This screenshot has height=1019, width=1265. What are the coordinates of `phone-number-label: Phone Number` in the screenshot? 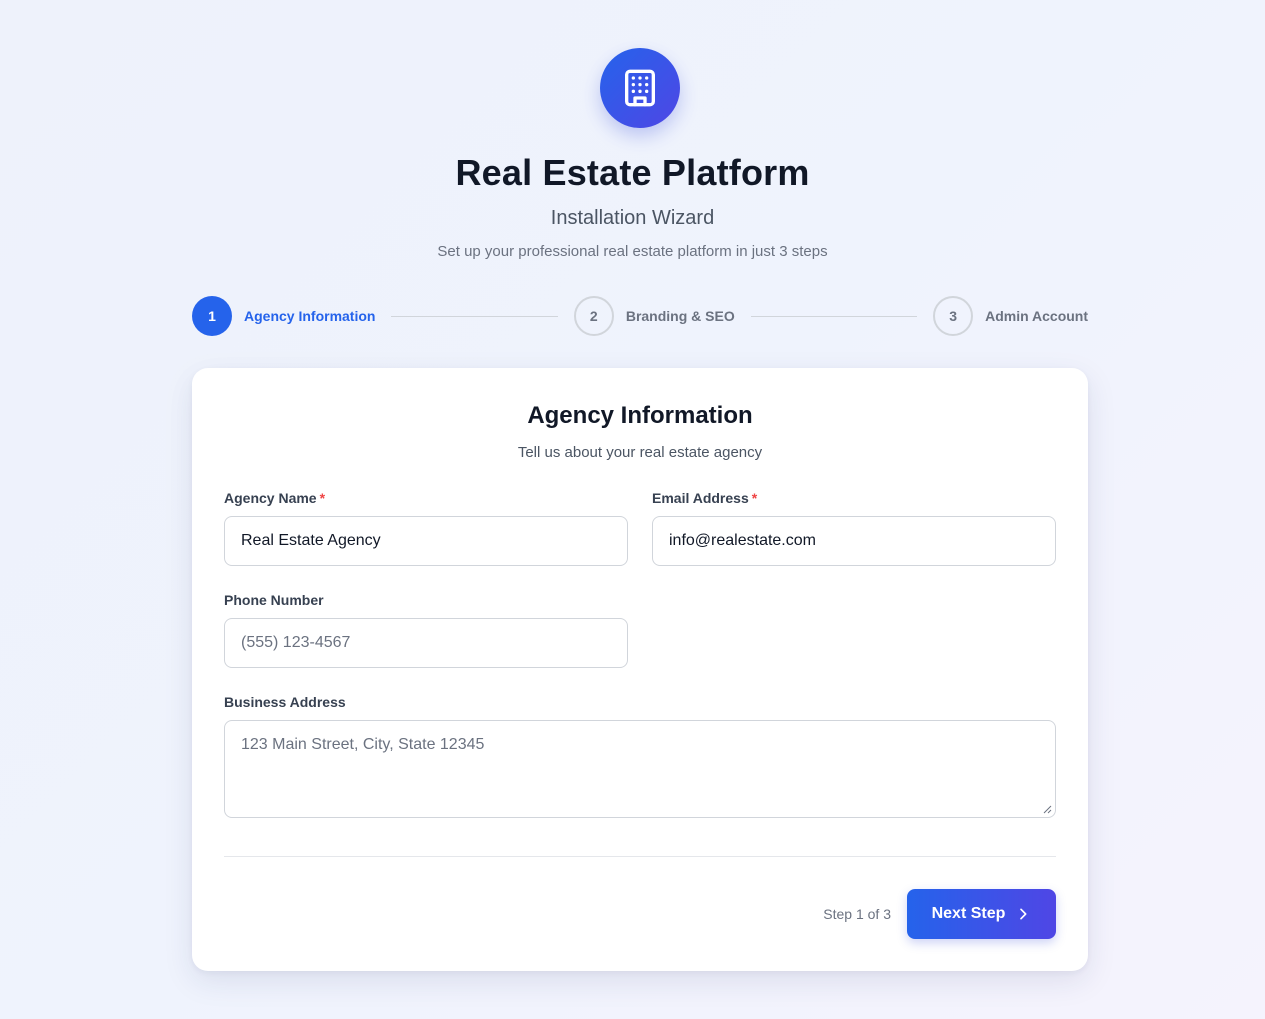 It's located at (274, 600).